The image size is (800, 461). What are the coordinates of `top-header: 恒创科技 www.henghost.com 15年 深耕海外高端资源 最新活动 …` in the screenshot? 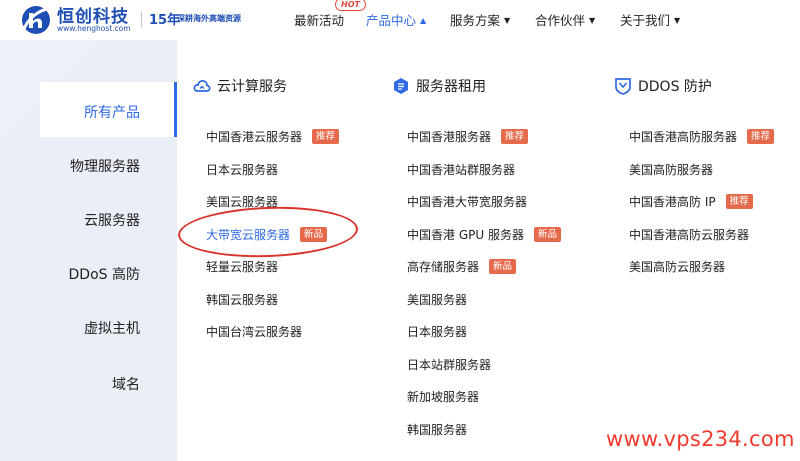 It's located at (400, 20).